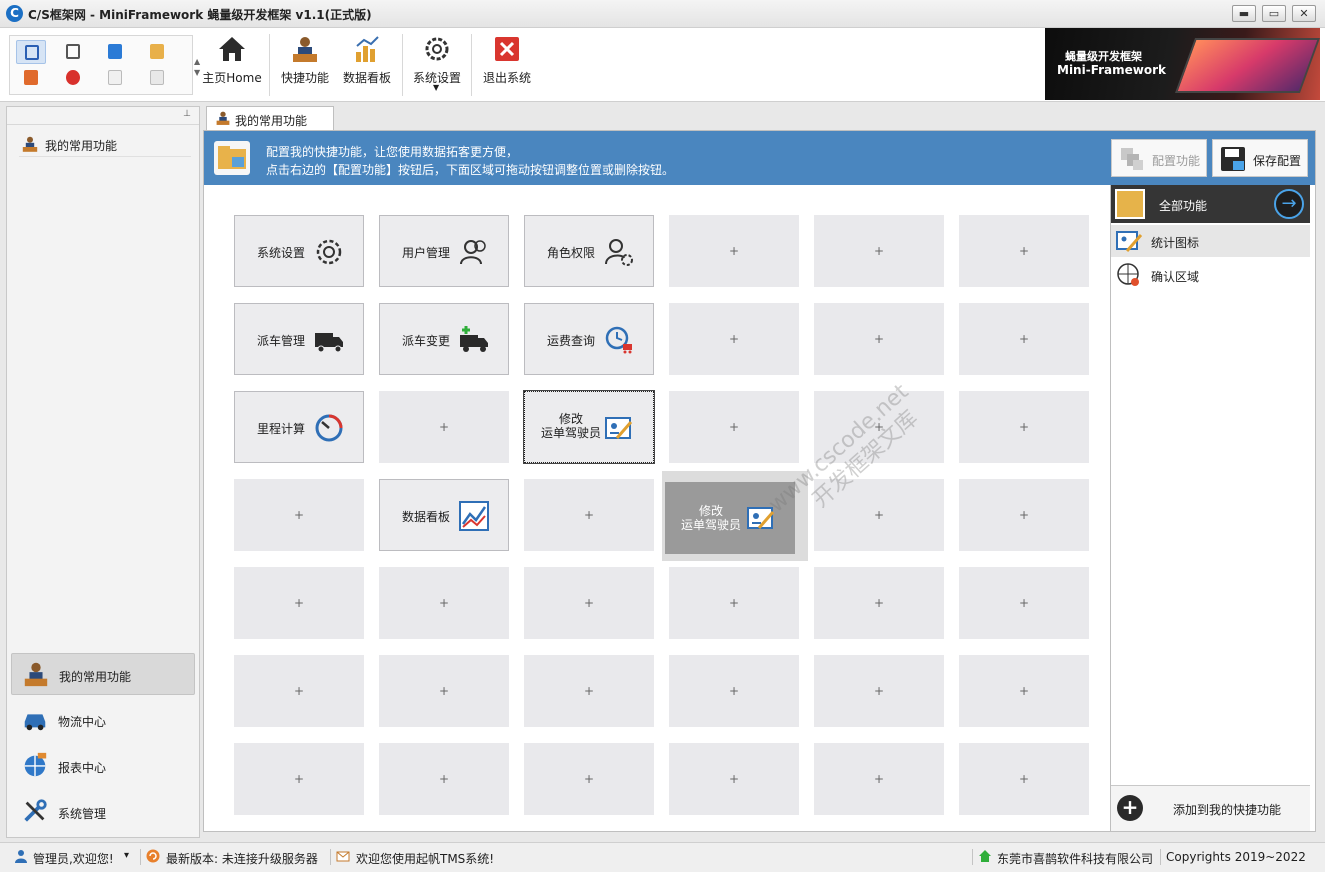 This screenshot has width=1325, height=872. What do you see at coordinates (1132, 159) in the screenshot?
I see `layers-icon` at bounding box center [1132, 159].